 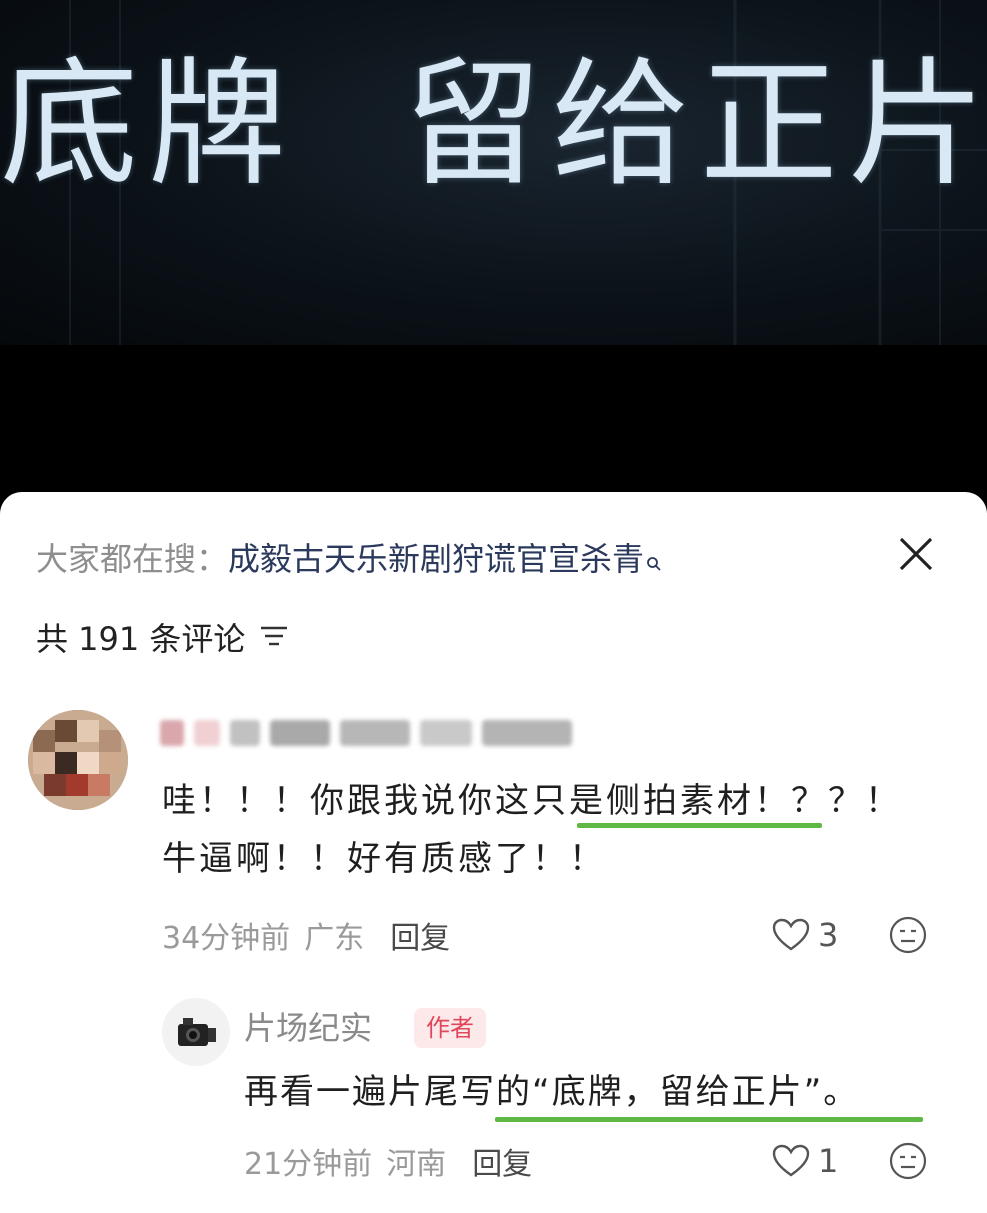 I want to click on comment-count: 共 191 条评论, so click(x=141, y=639).